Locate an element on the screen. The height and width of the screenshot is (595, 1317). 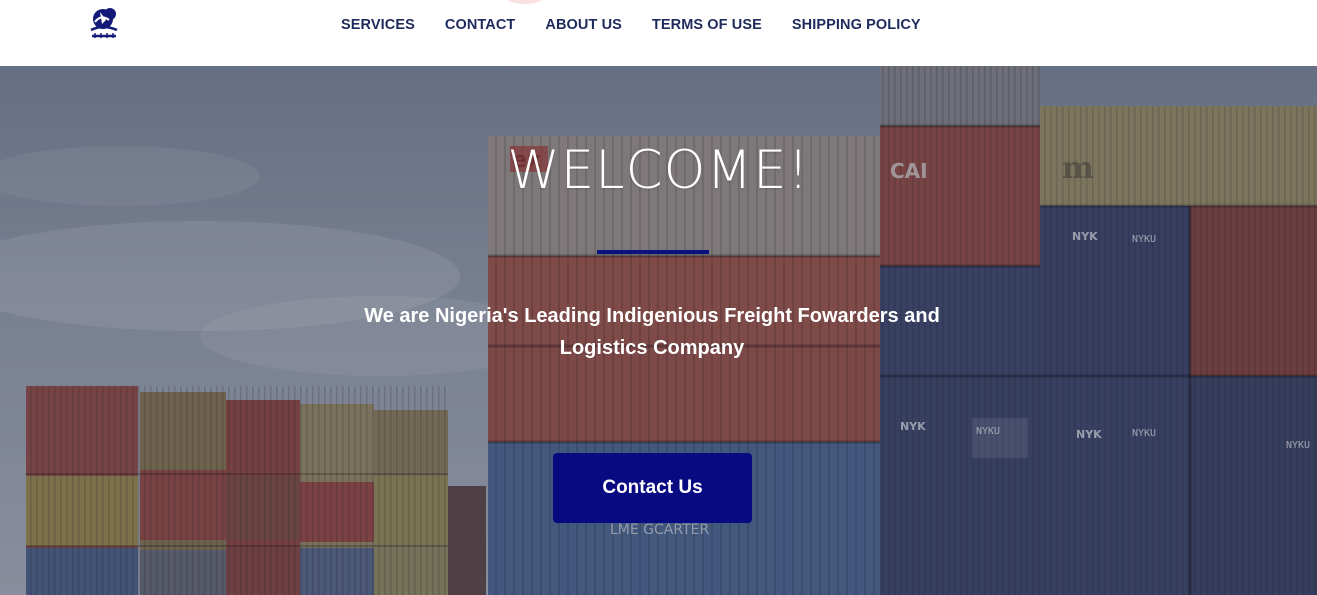
nav-contact: CONTACT is located at coordinates (480, 25).